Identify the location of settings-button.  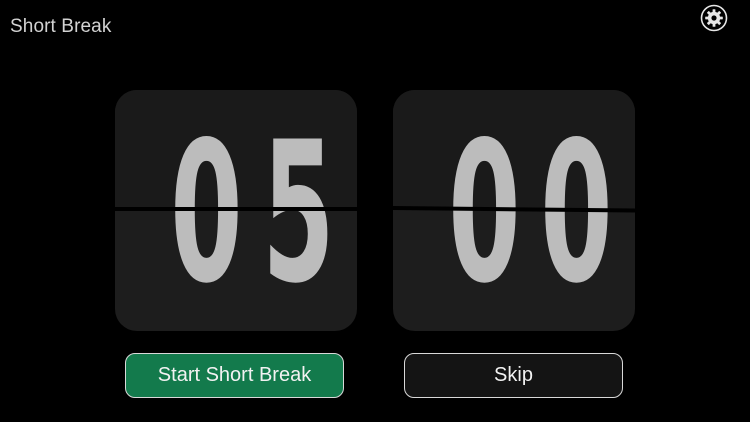
(714, 18).